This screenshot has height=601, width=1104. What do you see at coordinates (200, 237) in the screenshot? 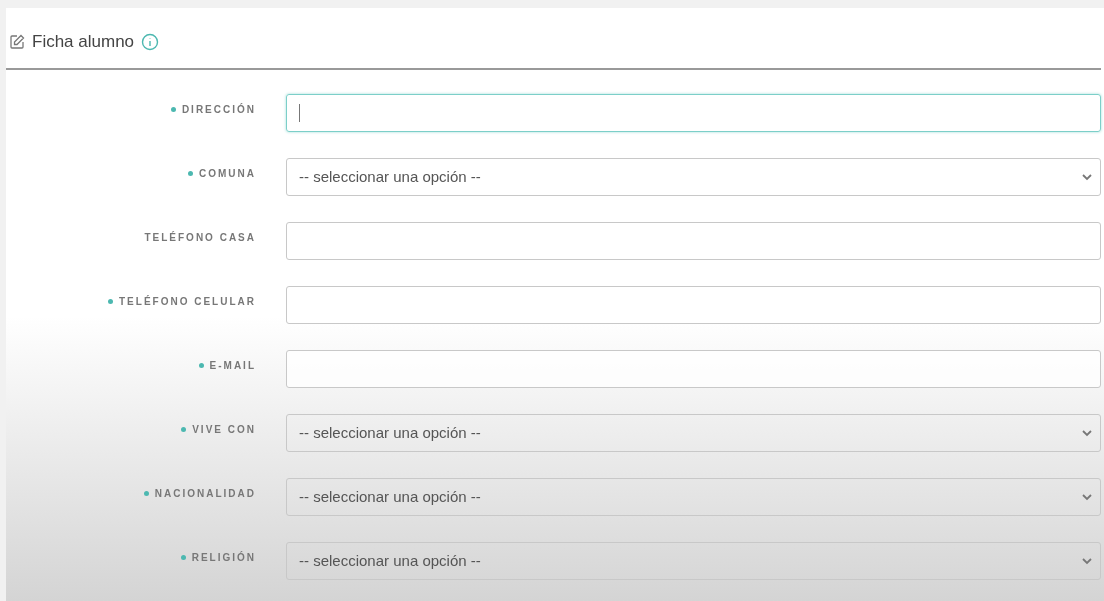
I see `field-label: TELÉFONO CASA` at bounding box center [200, 237].